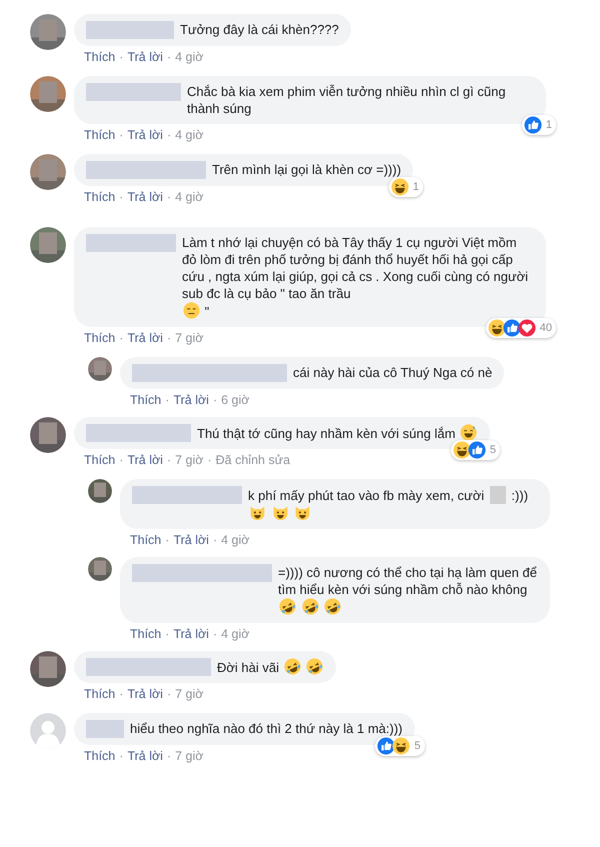  Describe the element at coordinates (546, 328) in the screenshot. I see `reaction-count: 40` at that location.